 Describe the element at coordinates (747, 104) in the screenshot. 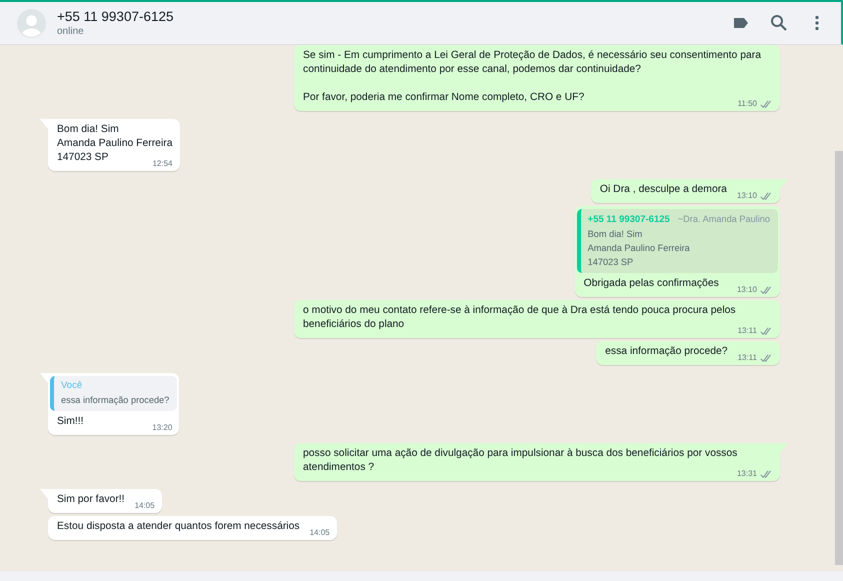

I see `message-time: 11:50` at that location.